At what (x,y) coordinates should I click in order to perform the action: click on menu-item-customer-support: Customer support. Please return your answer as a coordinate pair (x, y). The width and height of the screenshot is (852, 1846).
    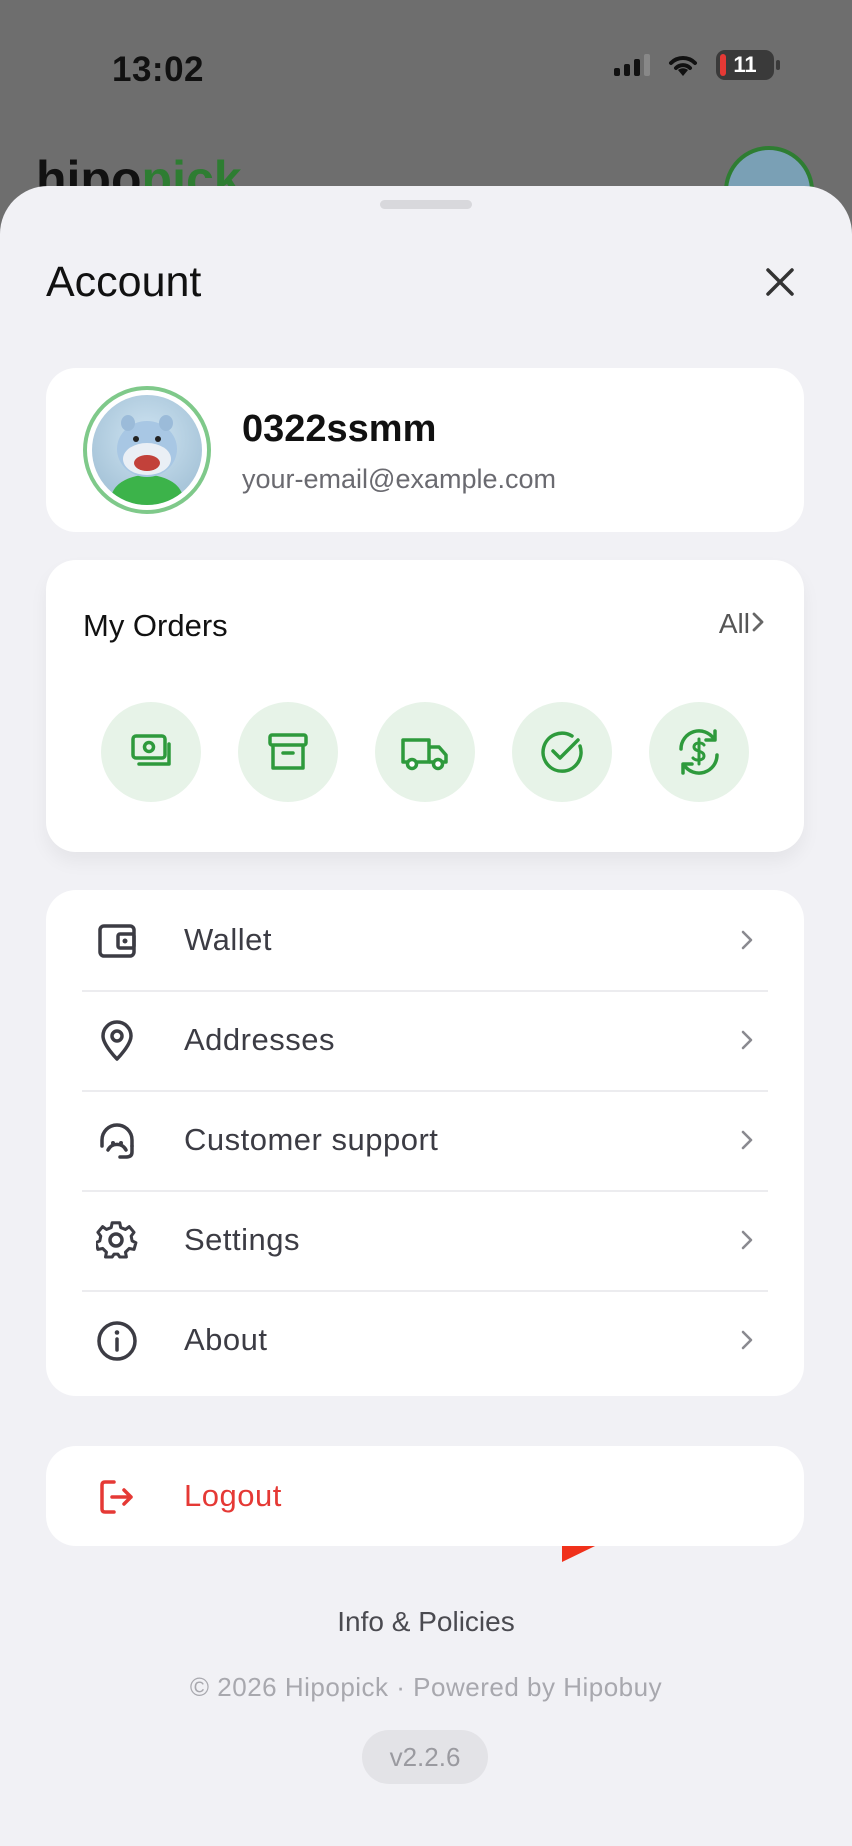
    Looking at the image, I should click on (425, 1140).